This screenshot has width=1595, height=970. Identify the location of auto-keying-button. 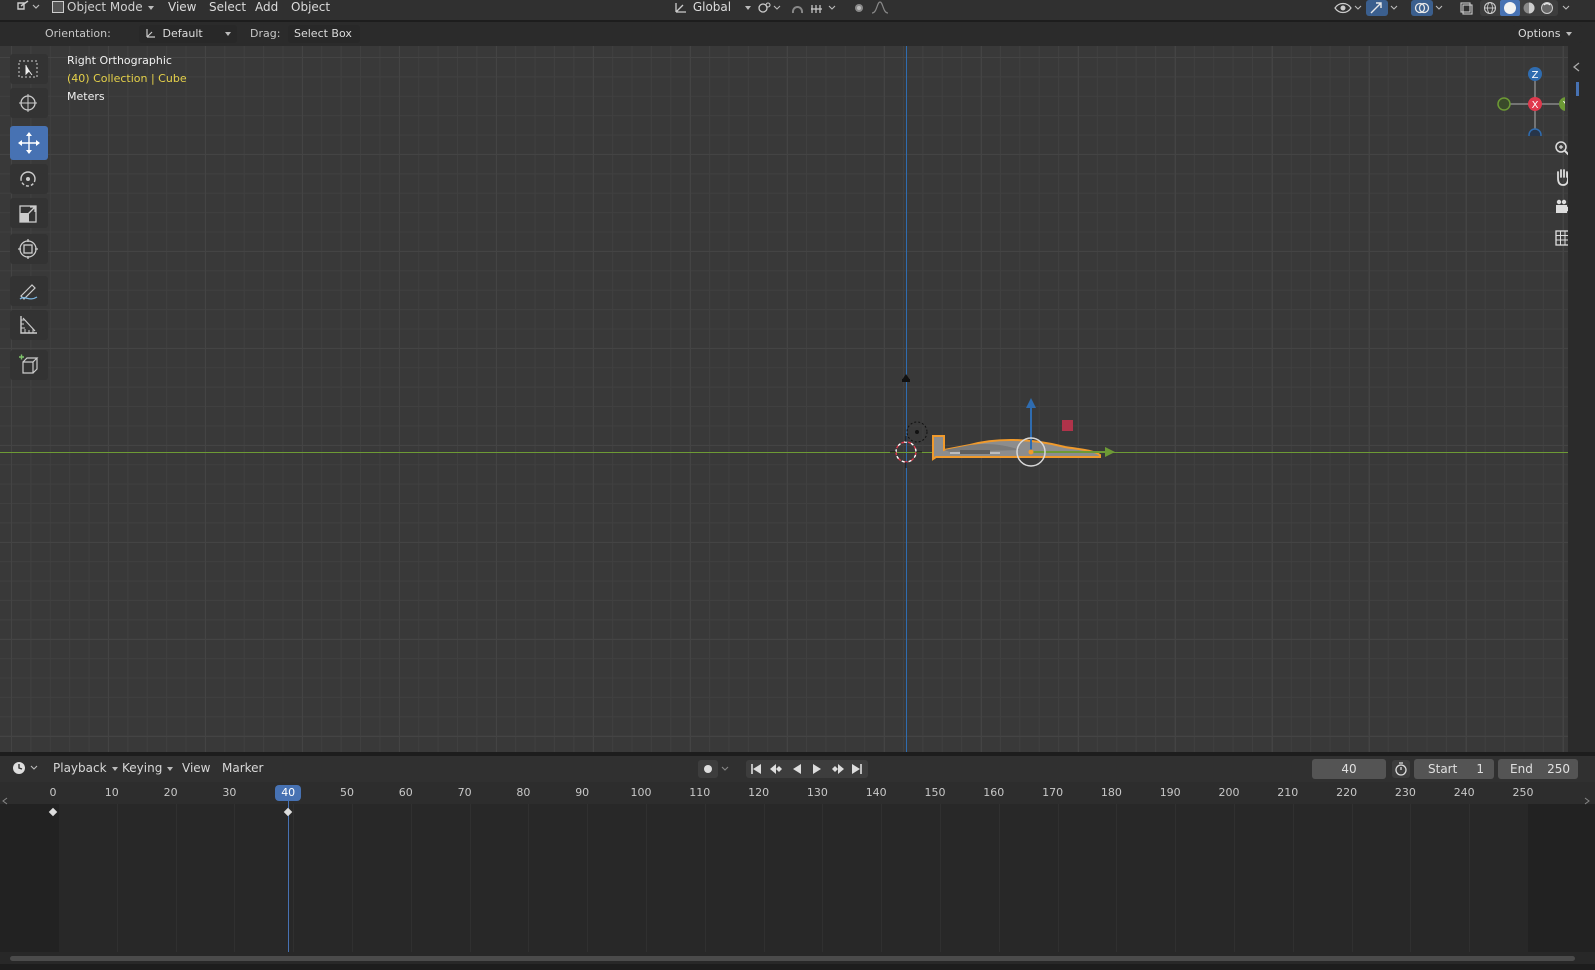
(715, 770).